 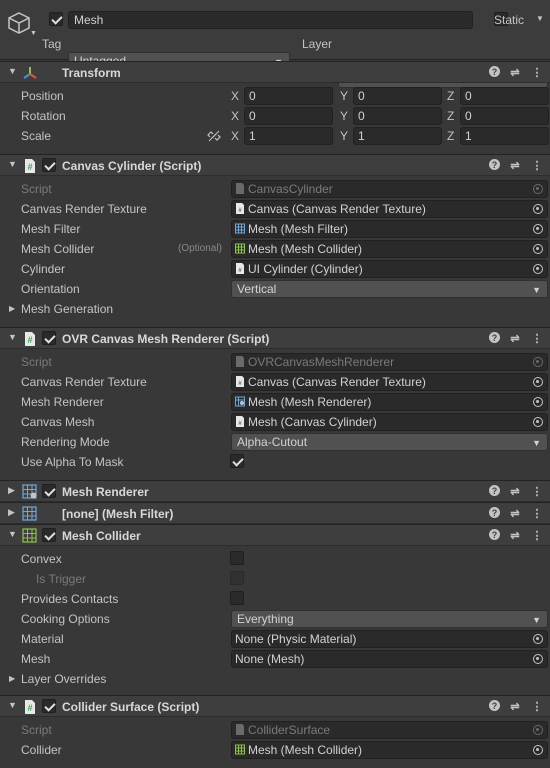 What do you see at coordinates (33, 33) in the screenshot?
I see `icon-dropdown-arrow-icon: ▼` at bounding box center [33, 33].